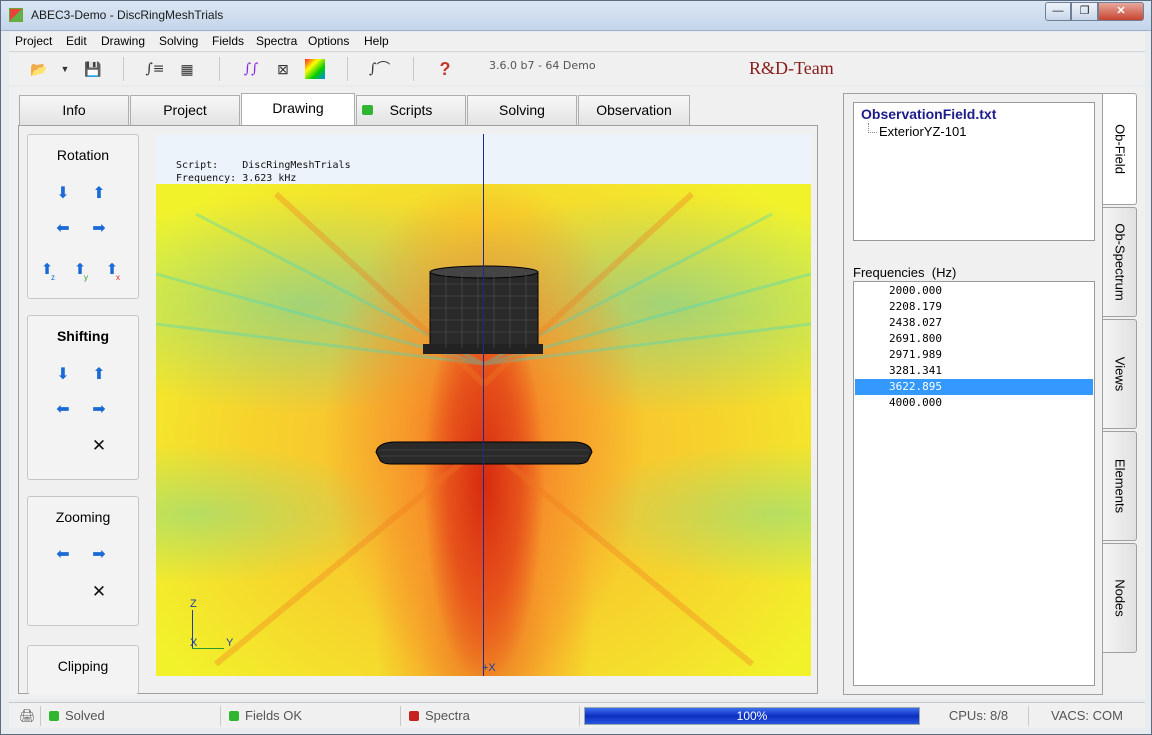 The image size is (1152, 735). Describe the element at coordinates (99, 410) in the screenshot. I see `shift-right-arrow-icon: ➡` at that location.